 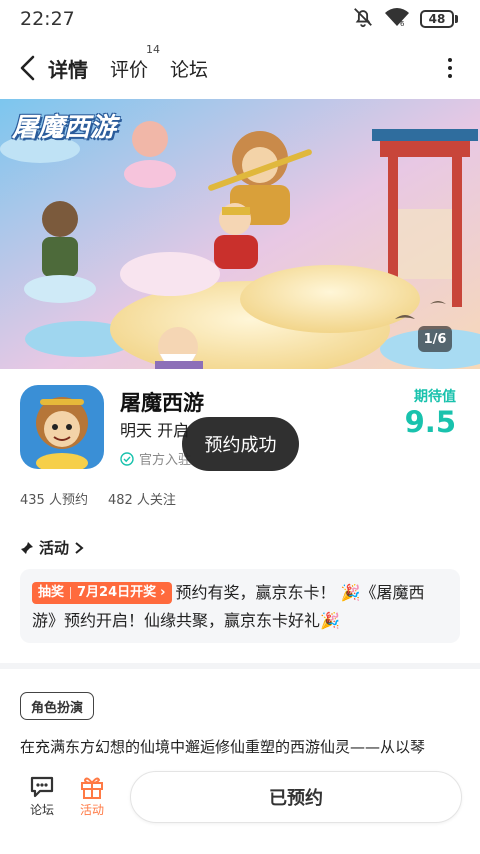 I want to click on chevron-left-icon, so click(x=27, y=68).